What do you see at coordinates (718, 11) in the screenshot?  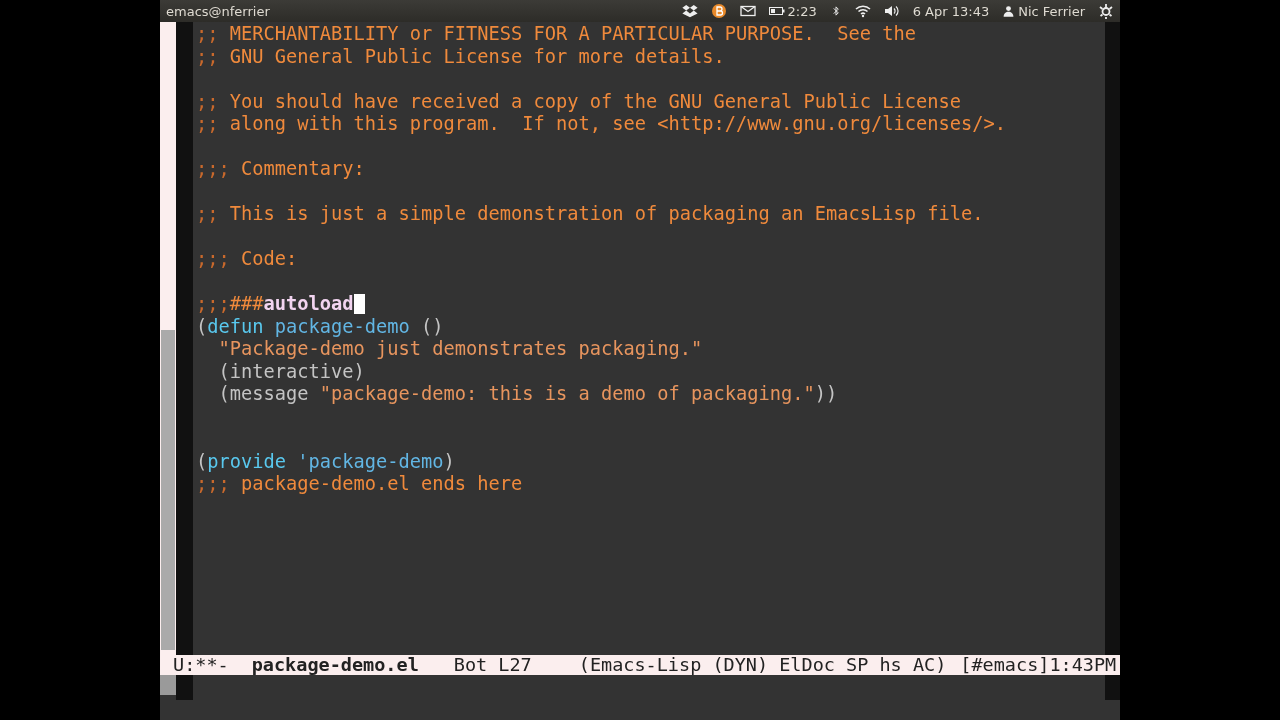 I see `coin-icon` at bounding box center [718, 11].